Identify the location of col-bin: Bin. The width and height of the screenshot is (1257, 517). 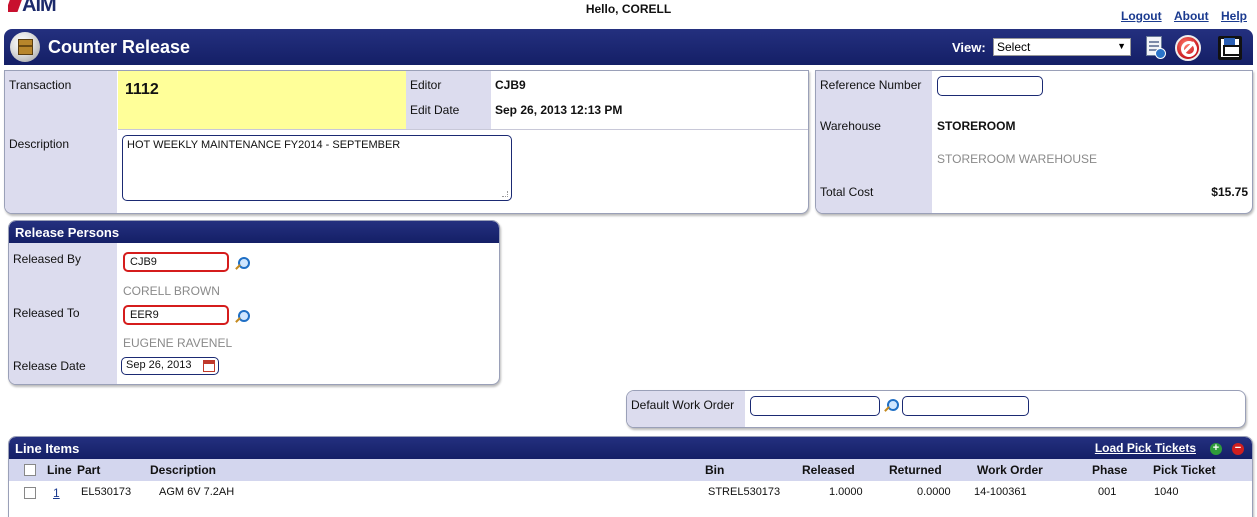
(715, 470).